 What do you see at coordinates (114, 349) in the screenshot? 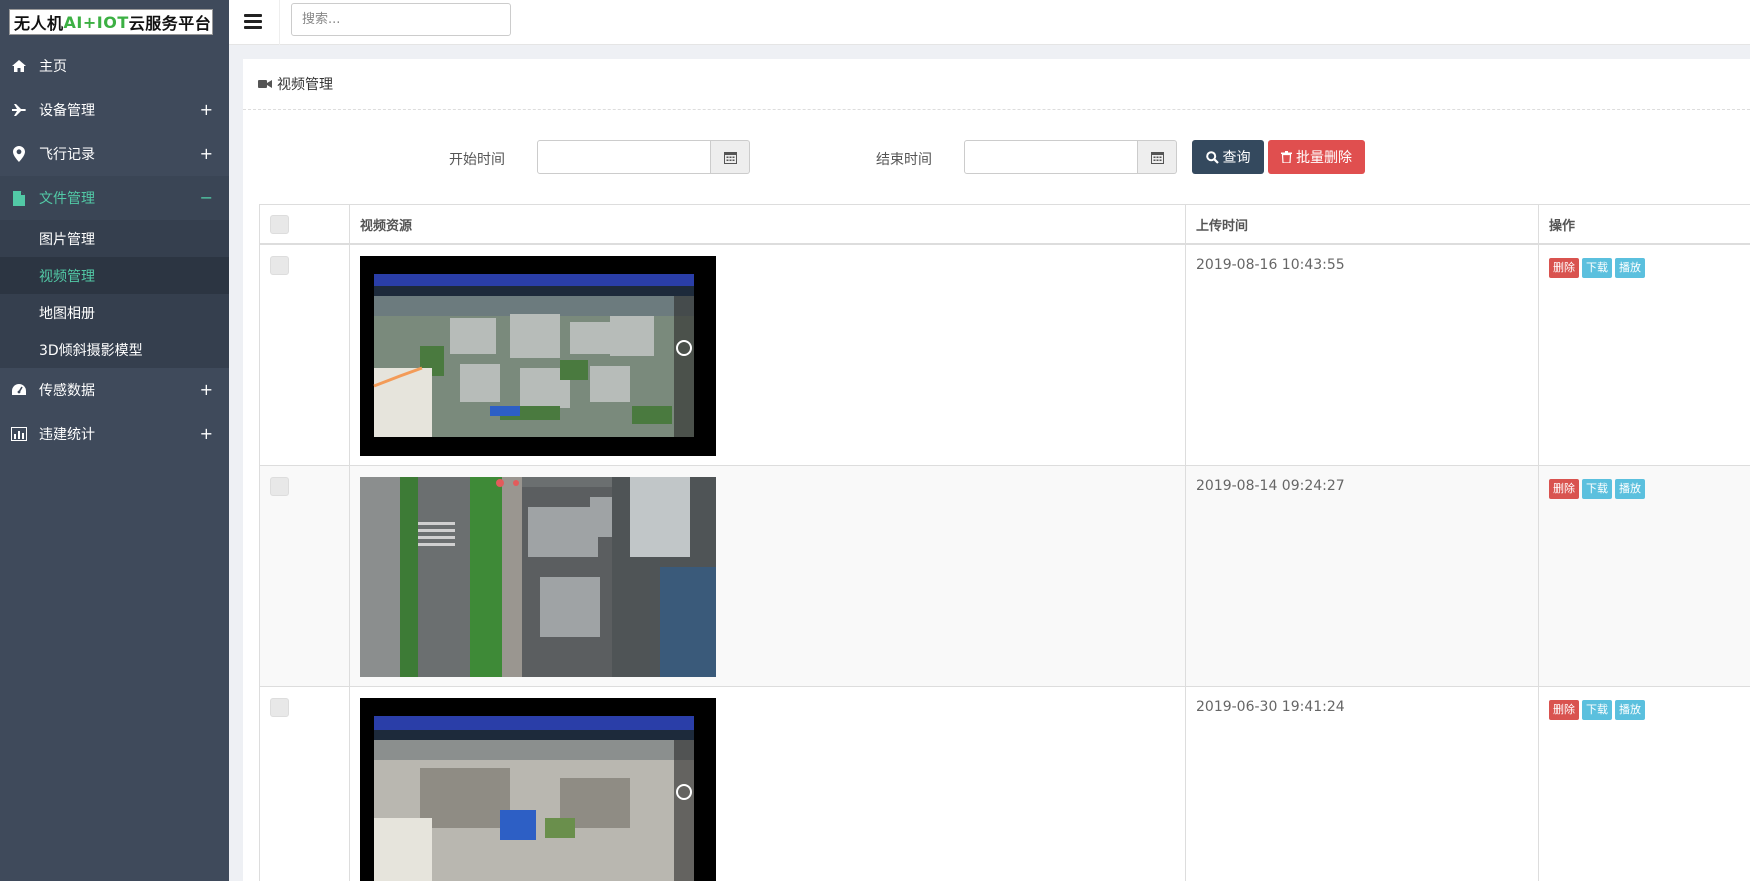
I see `sidebar-subitem-3d-model: 3D倾斜摄影模型` at bounding box center [114, 349].